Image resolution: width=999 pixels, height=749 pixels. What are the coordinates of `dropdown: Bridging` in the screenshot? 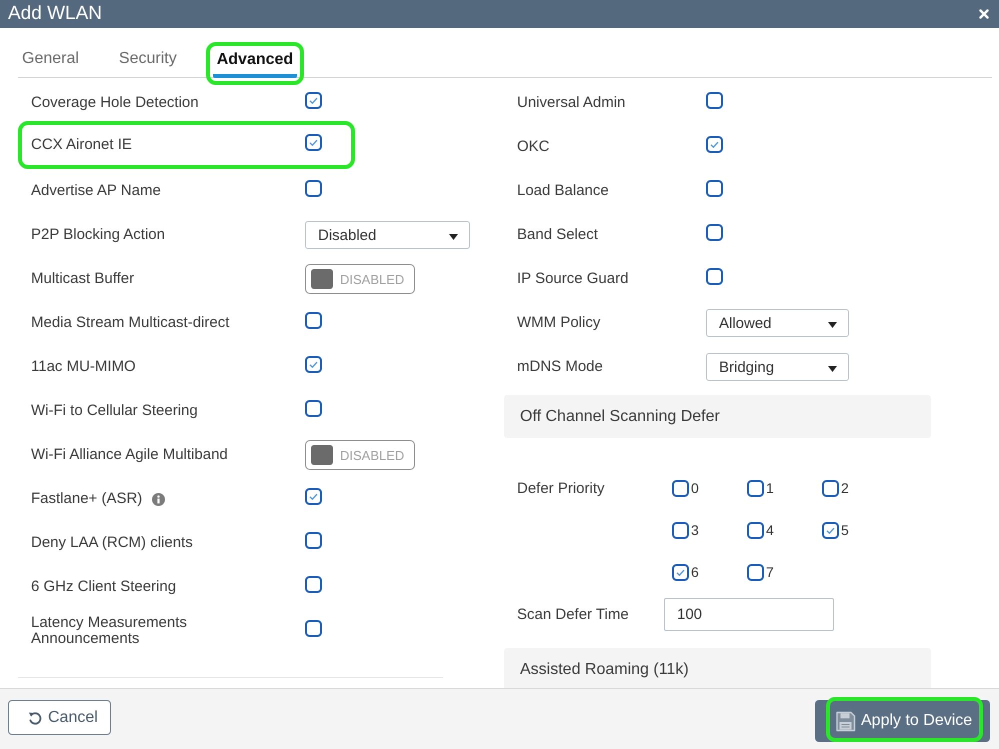 It's located at (777, 367).